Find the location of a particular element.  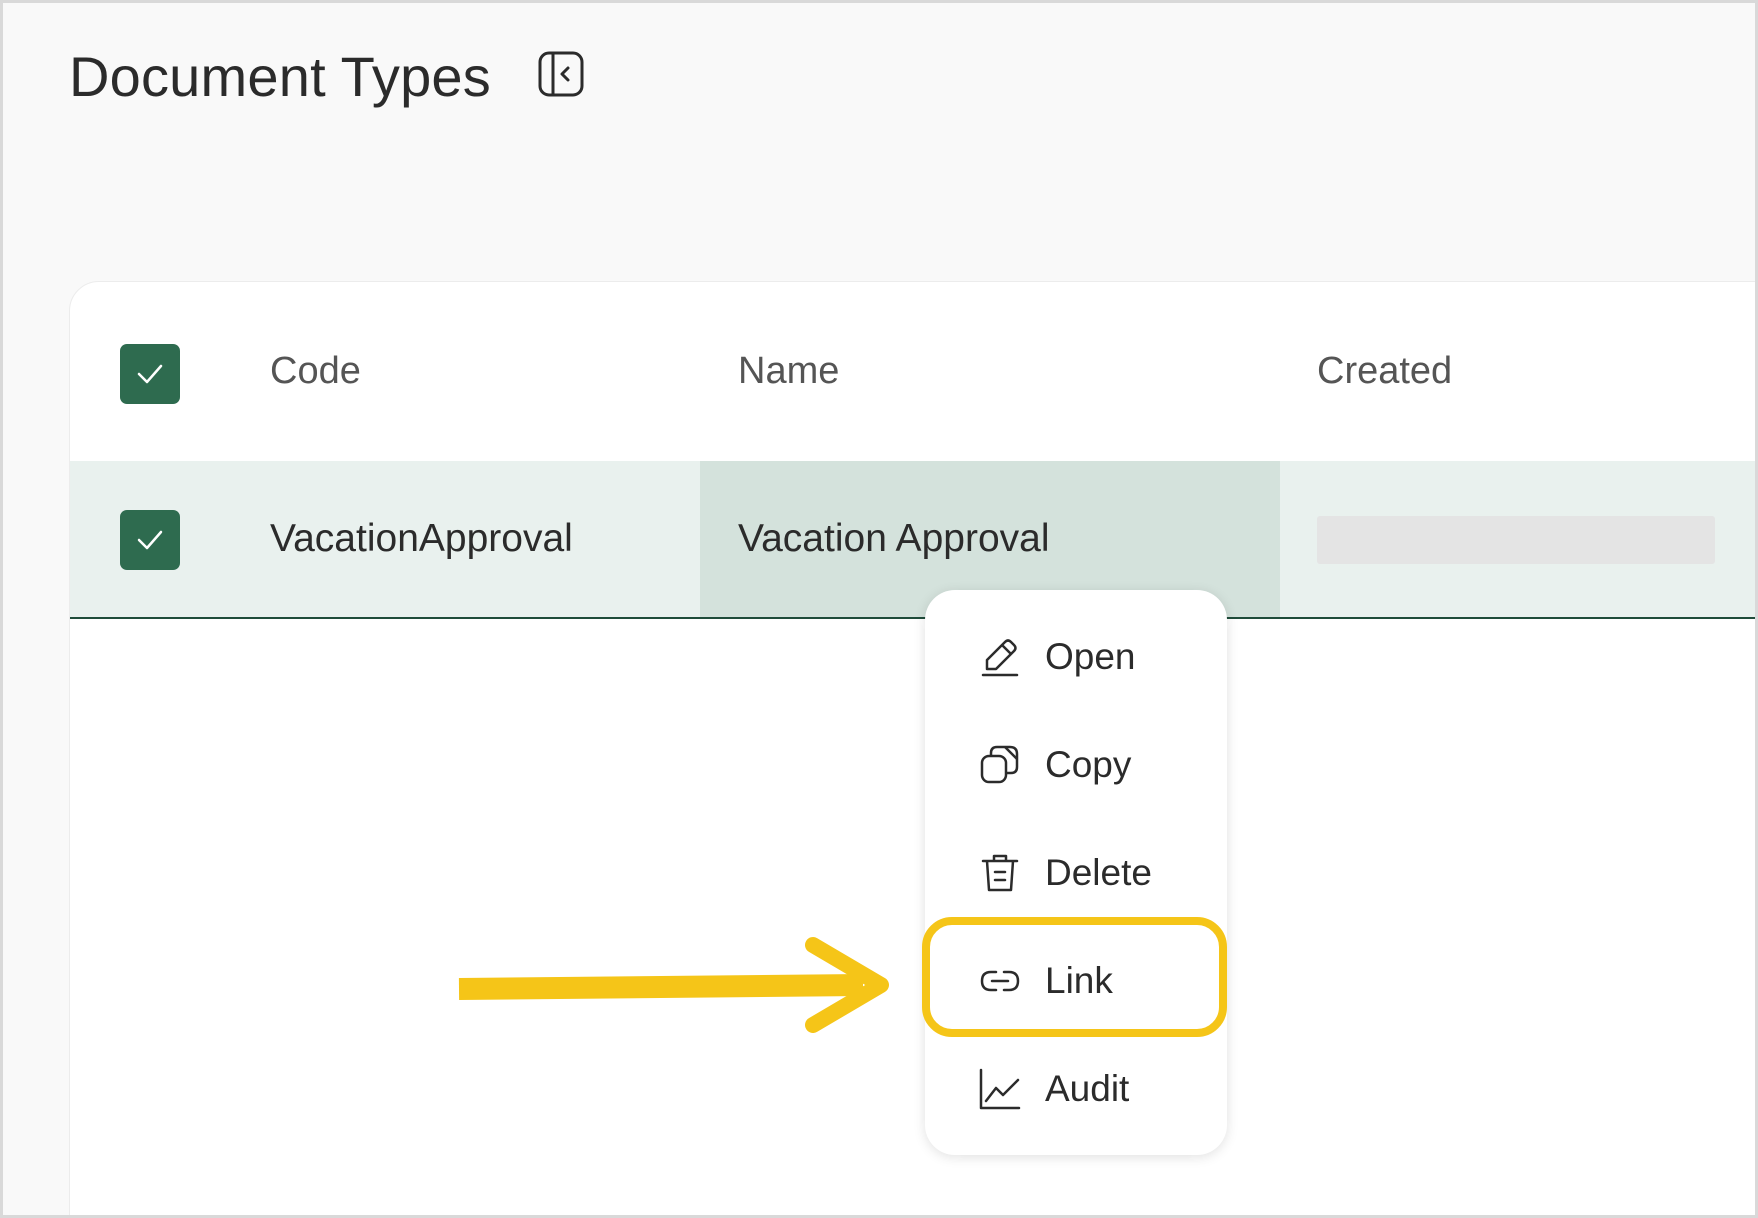

cell-name: Vacation Approval is located at coordinates (894, 539).